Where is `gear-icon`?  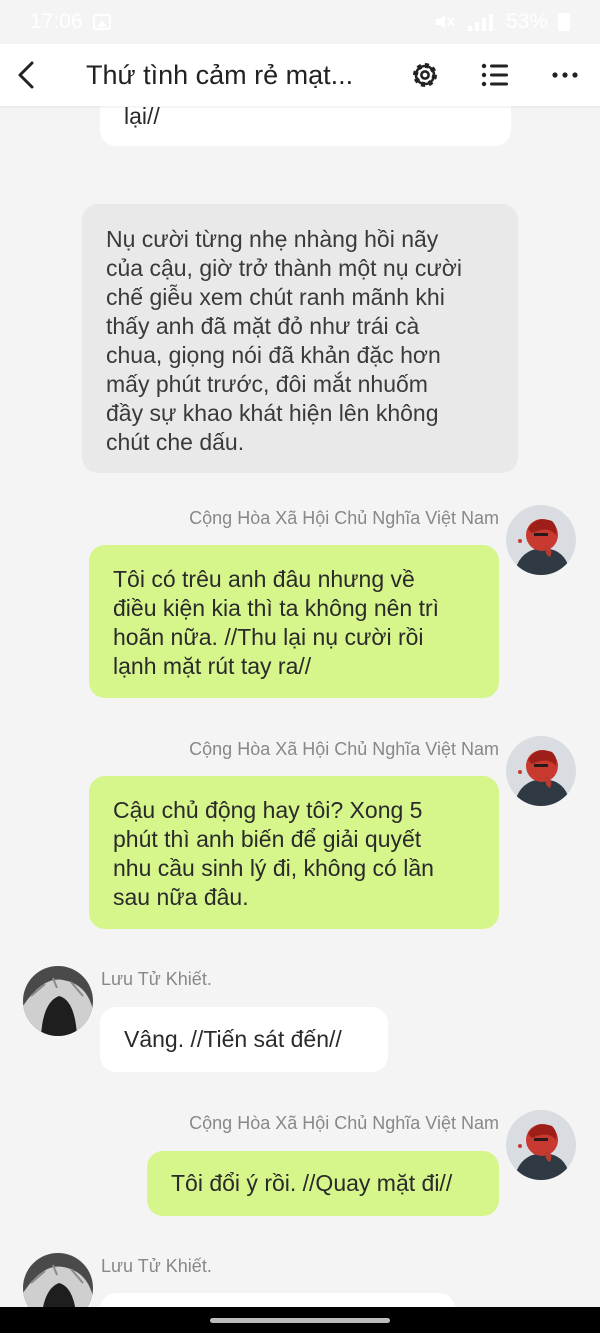 gear-icon is located at coordinates (425, 75).